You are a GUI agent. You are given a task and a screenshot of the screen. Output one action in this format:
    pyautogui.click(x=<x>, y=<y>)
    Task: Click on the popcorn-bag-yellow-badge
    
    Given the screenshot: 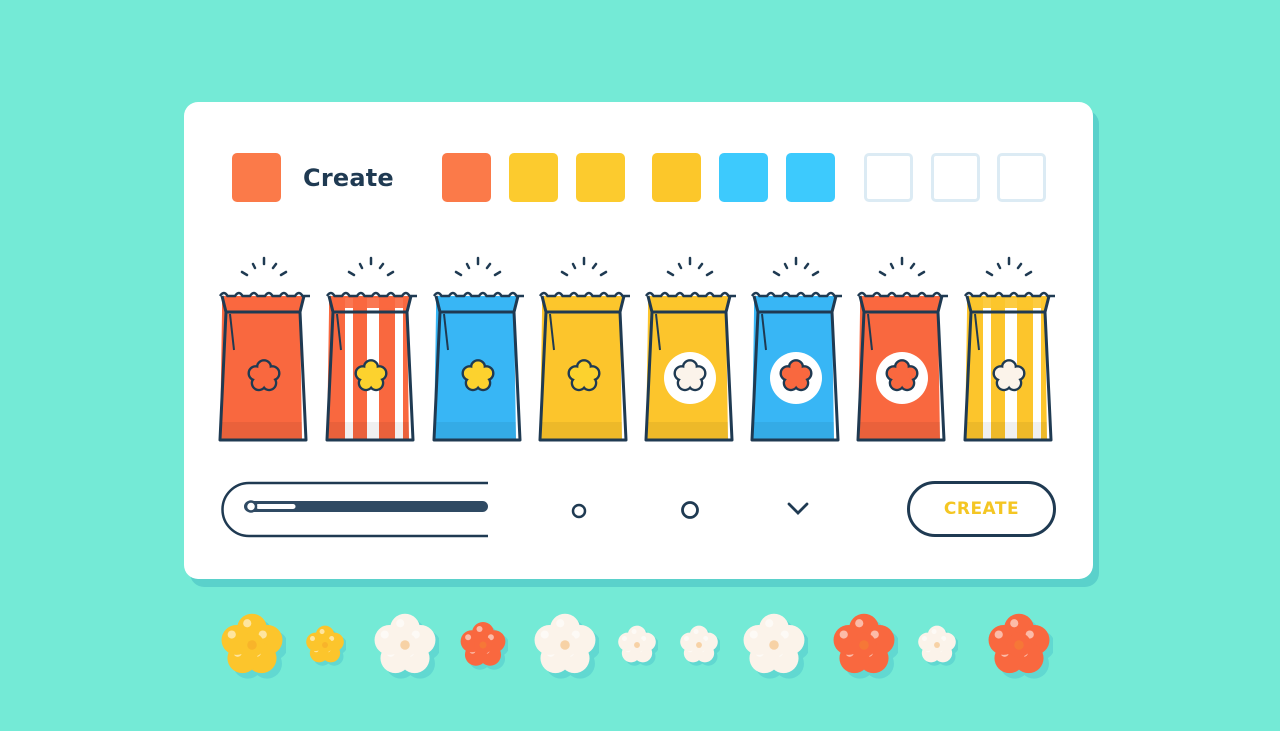 What is the action you would take?
    pyautogui.click(x=690, y=348)
    